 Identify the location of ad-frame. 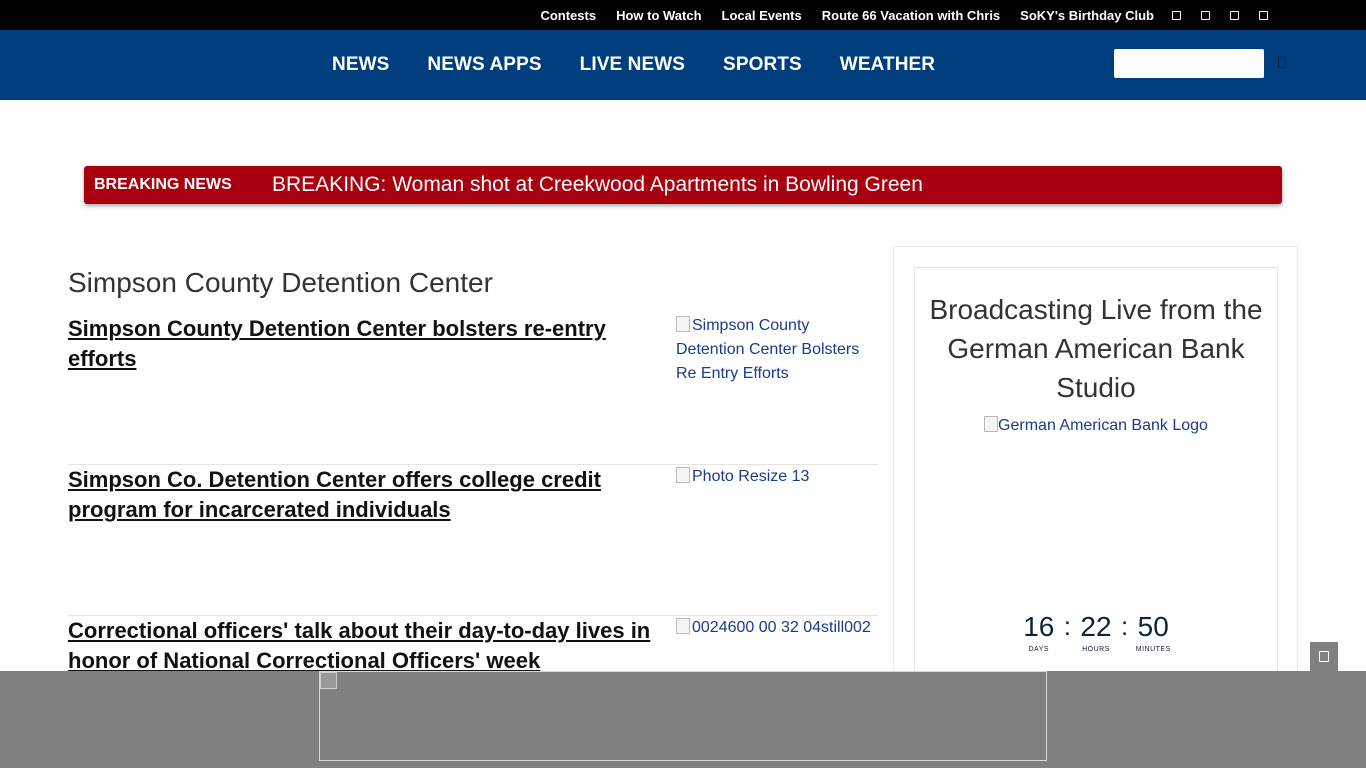
(683, 716).